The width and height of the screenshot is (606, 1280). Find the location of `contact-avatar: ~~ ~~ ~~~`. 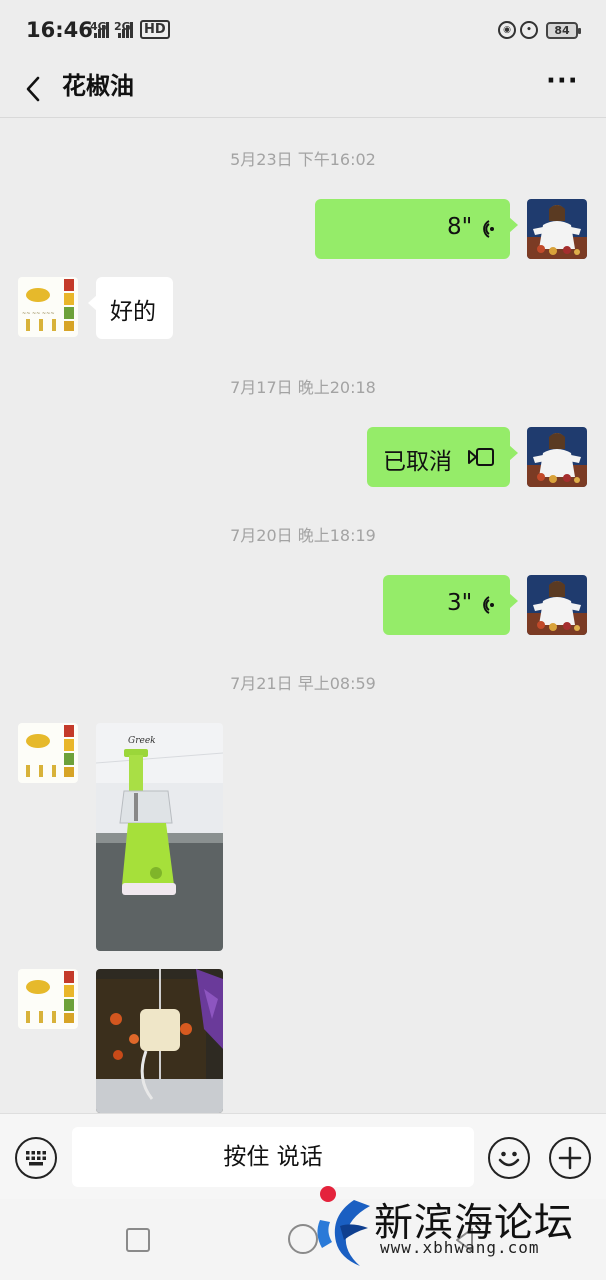

contact-avatar: ~~ ~~ ~~~ is located at coordinates (48, 307).